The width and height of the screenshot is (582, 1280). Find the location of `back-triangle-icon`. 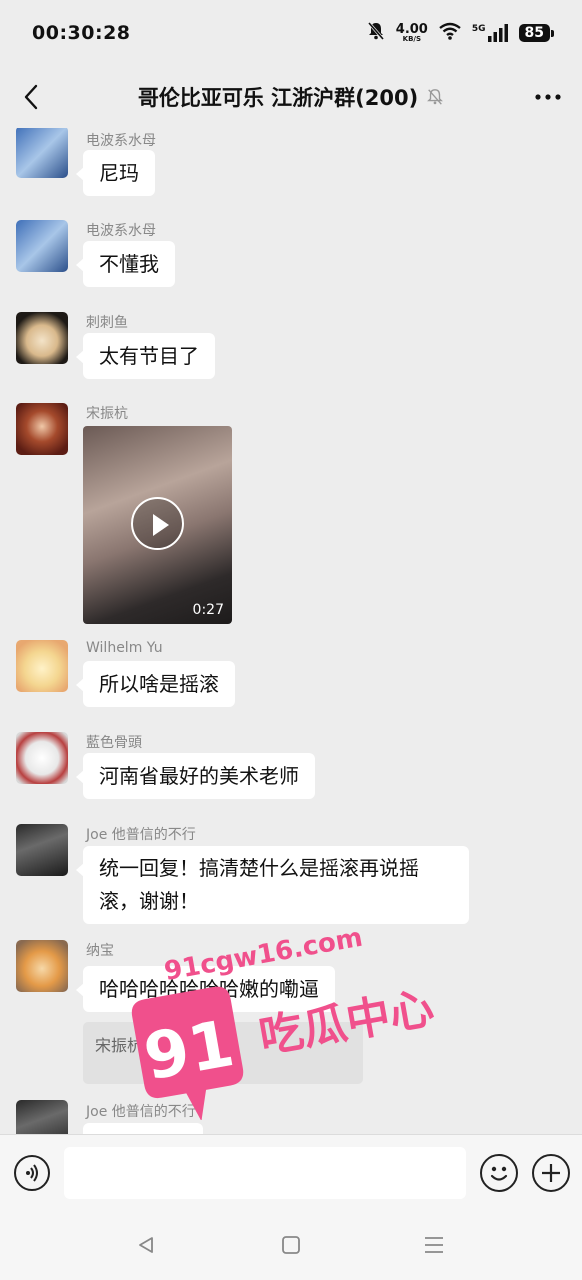

back-triangle-icon is located at coordinates (146, 1245).